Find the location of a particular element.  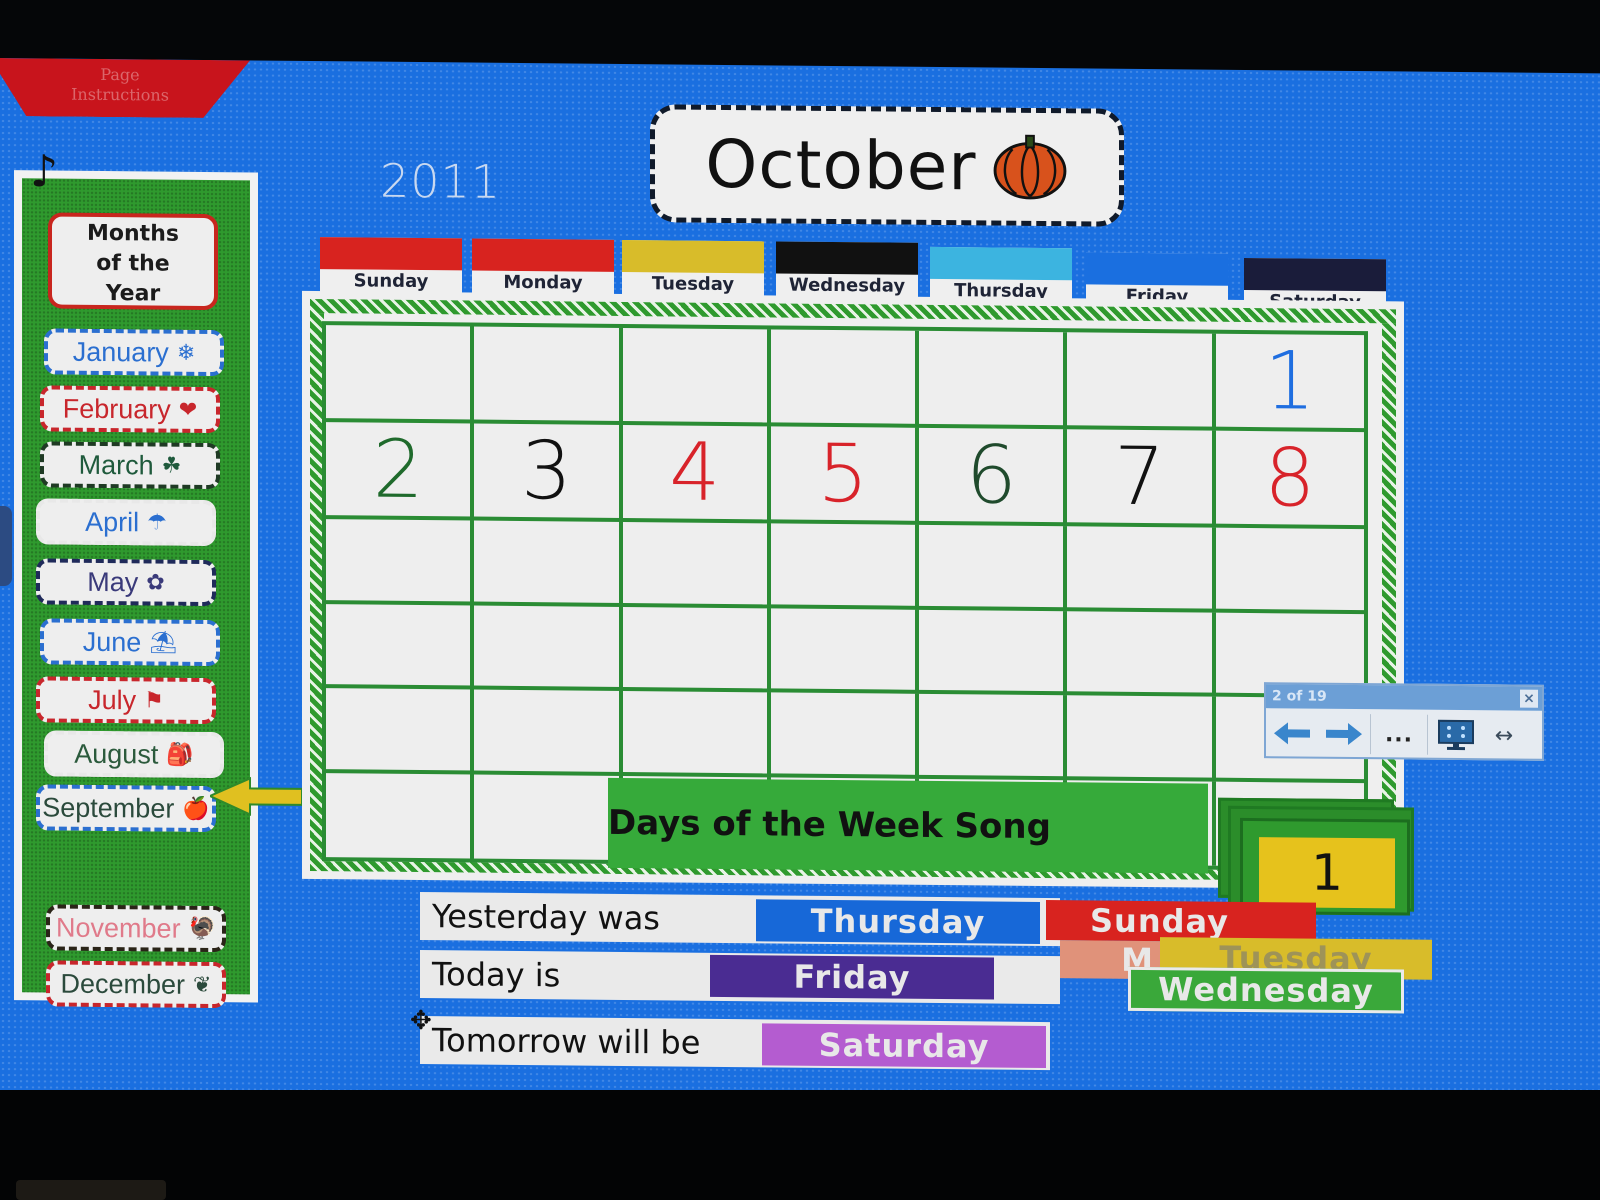

next-page-button is located at coordinates (1344, 734).